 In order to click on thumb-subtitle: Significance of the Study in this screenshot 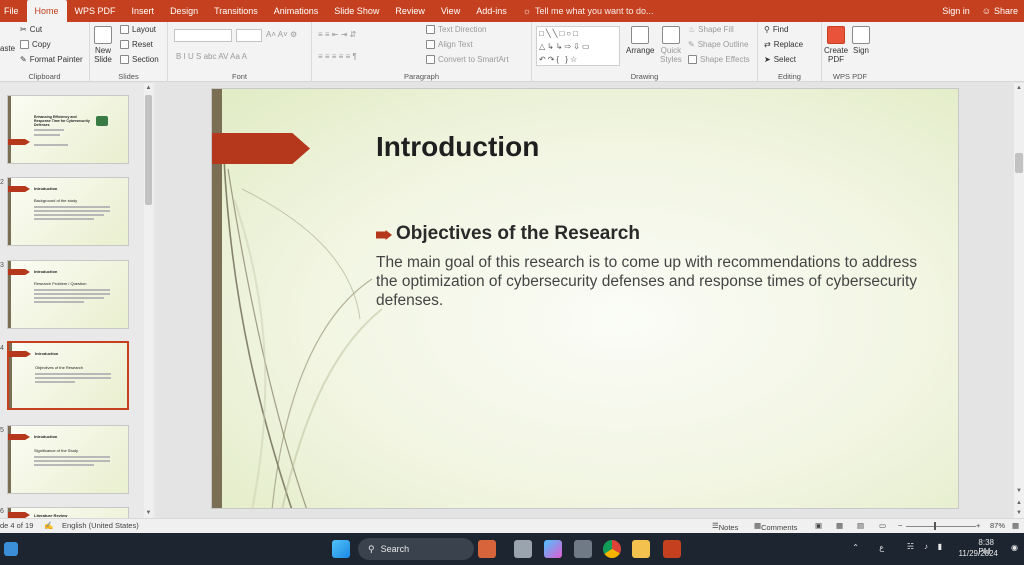, I will do `click(56, 450)`.